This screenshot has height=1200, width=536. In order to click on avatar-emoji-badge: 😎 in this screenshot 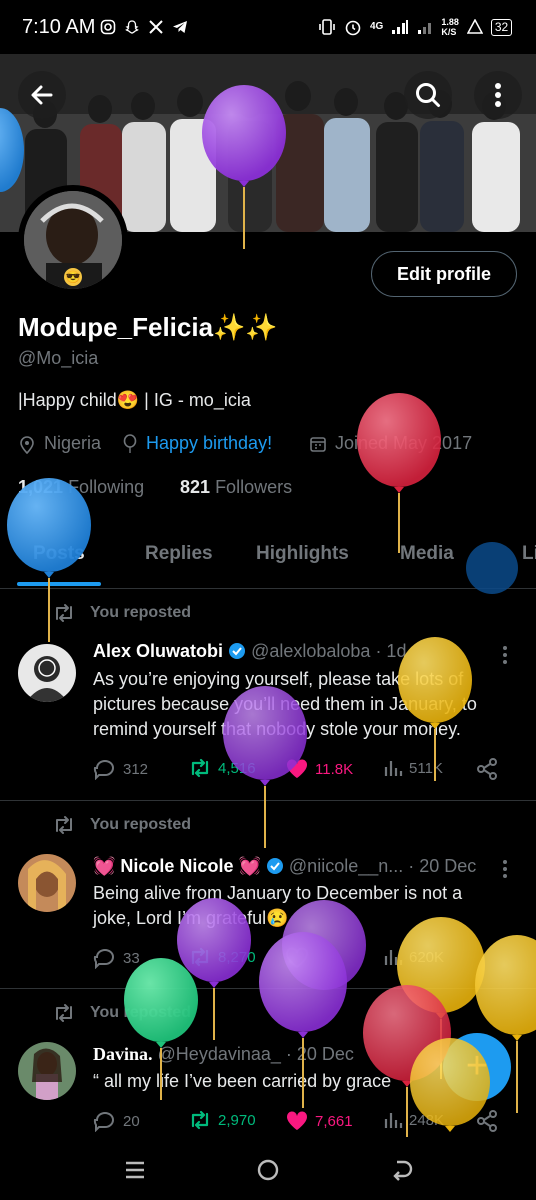, I will do `click(73, 277)`.